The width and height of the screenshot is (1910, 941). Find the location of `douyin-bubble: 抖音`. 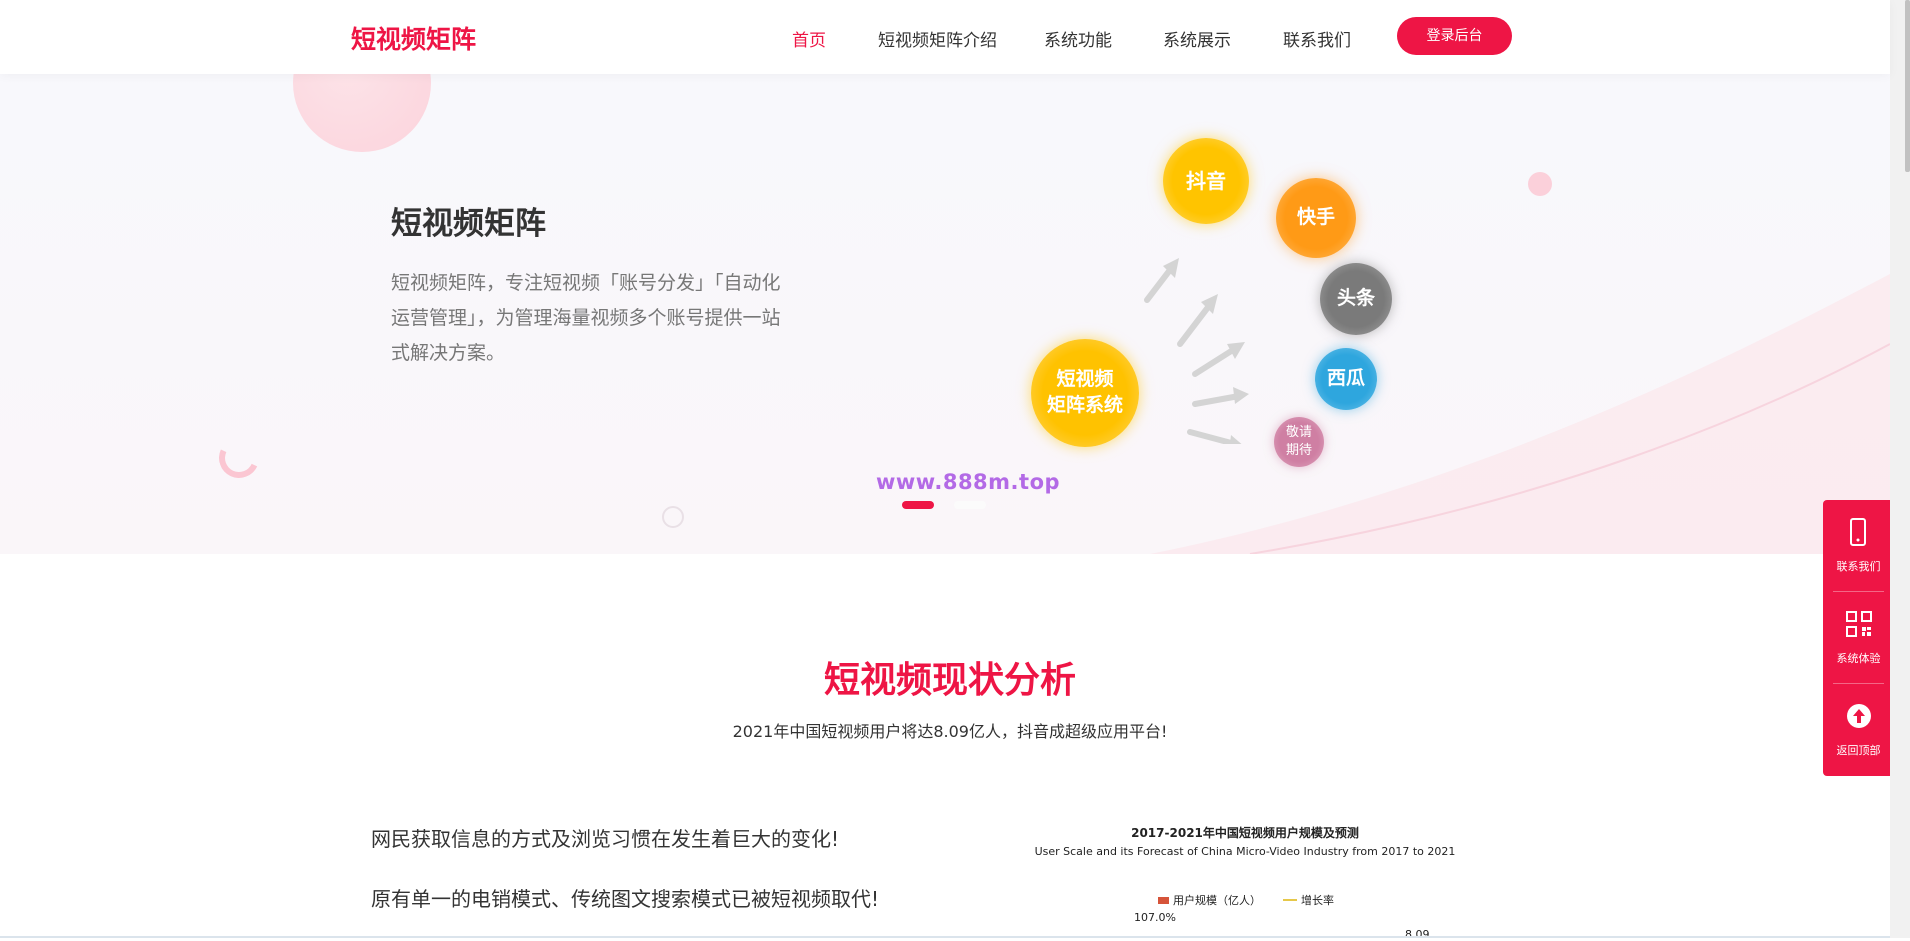

douyin-bubble: 抖音 is located at coordinates (1206, 181).